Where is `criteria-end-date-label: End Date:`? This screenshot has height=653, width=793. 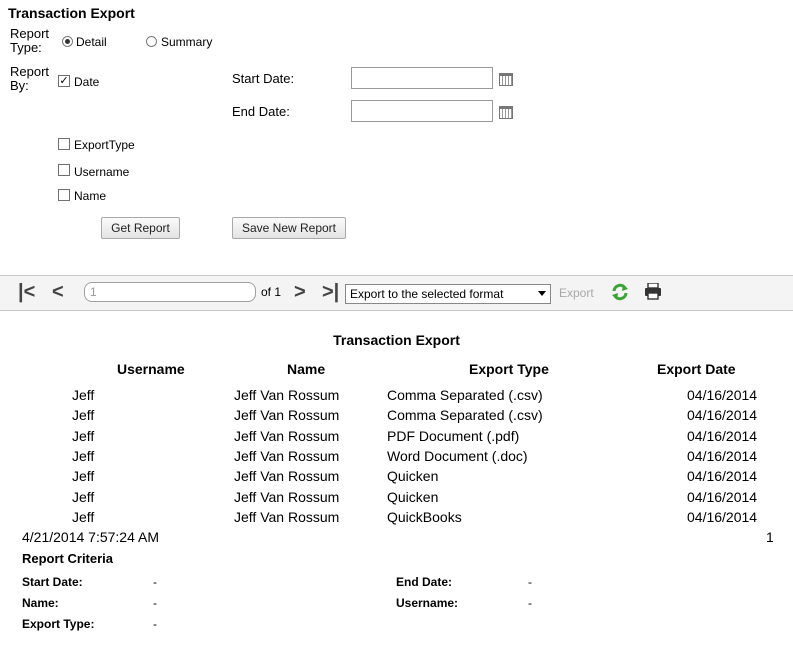 criteria-end-date-label: End Date: is located at coordinates (424, 582).